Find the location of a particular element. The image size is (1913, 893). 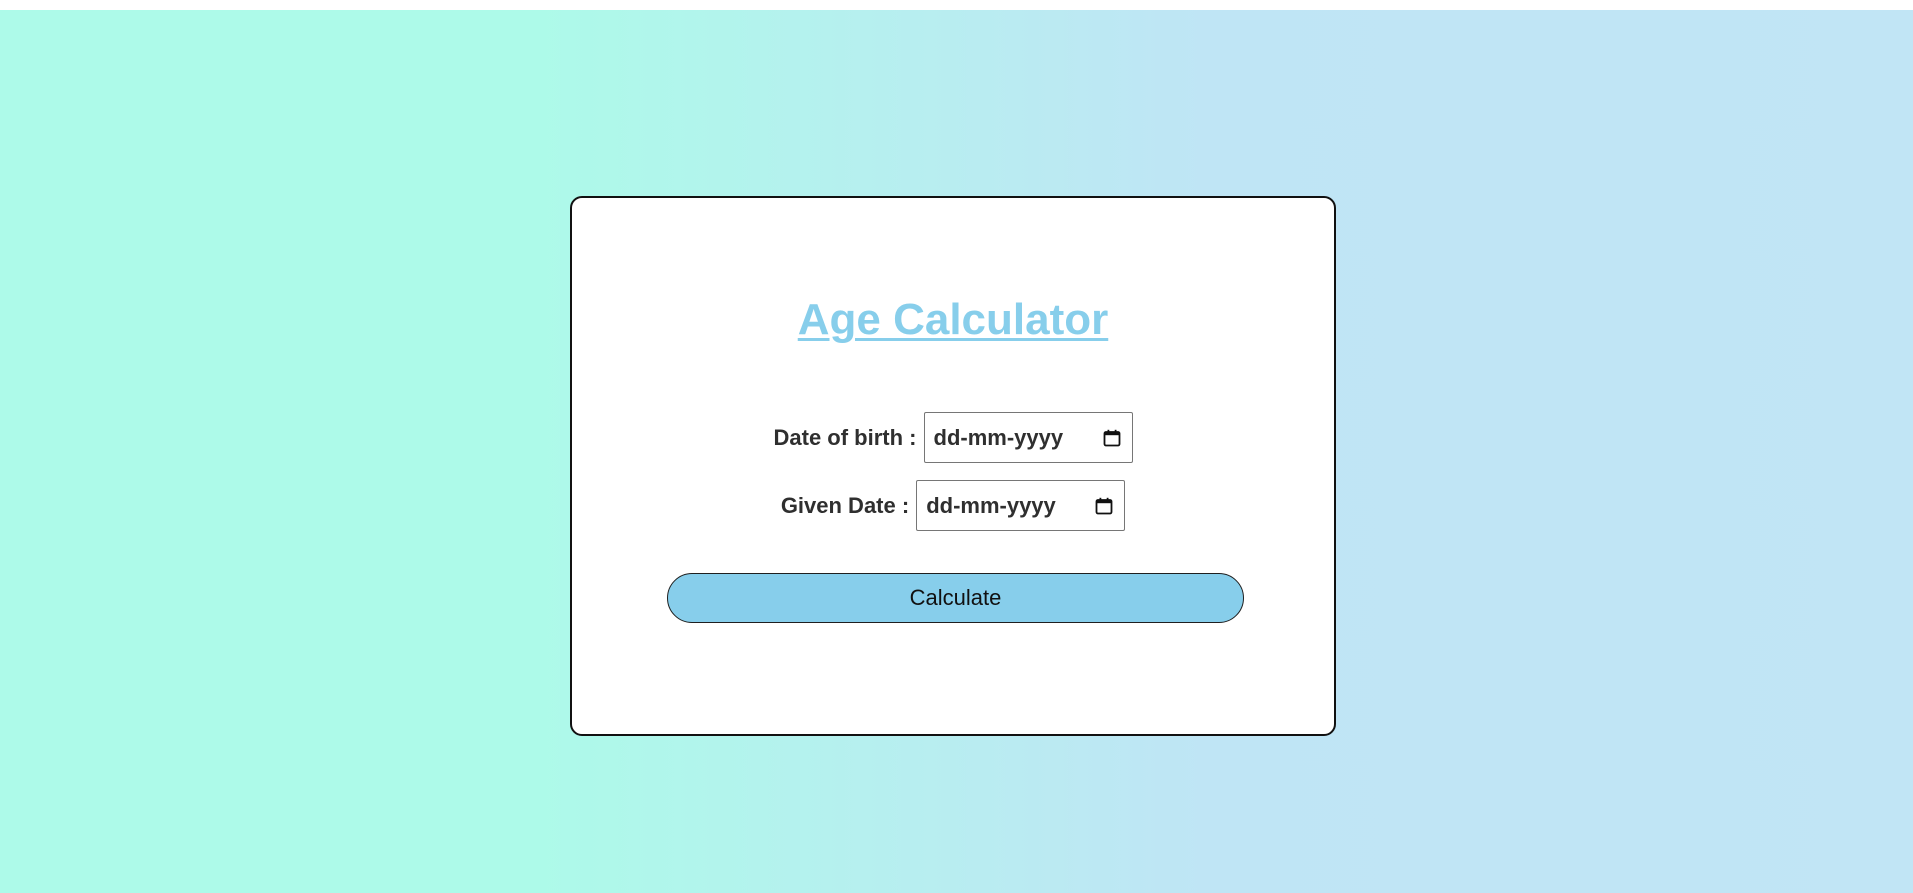

dob-date-placeholder: dd-mm-yyyy is located at coordinates (998, 437).